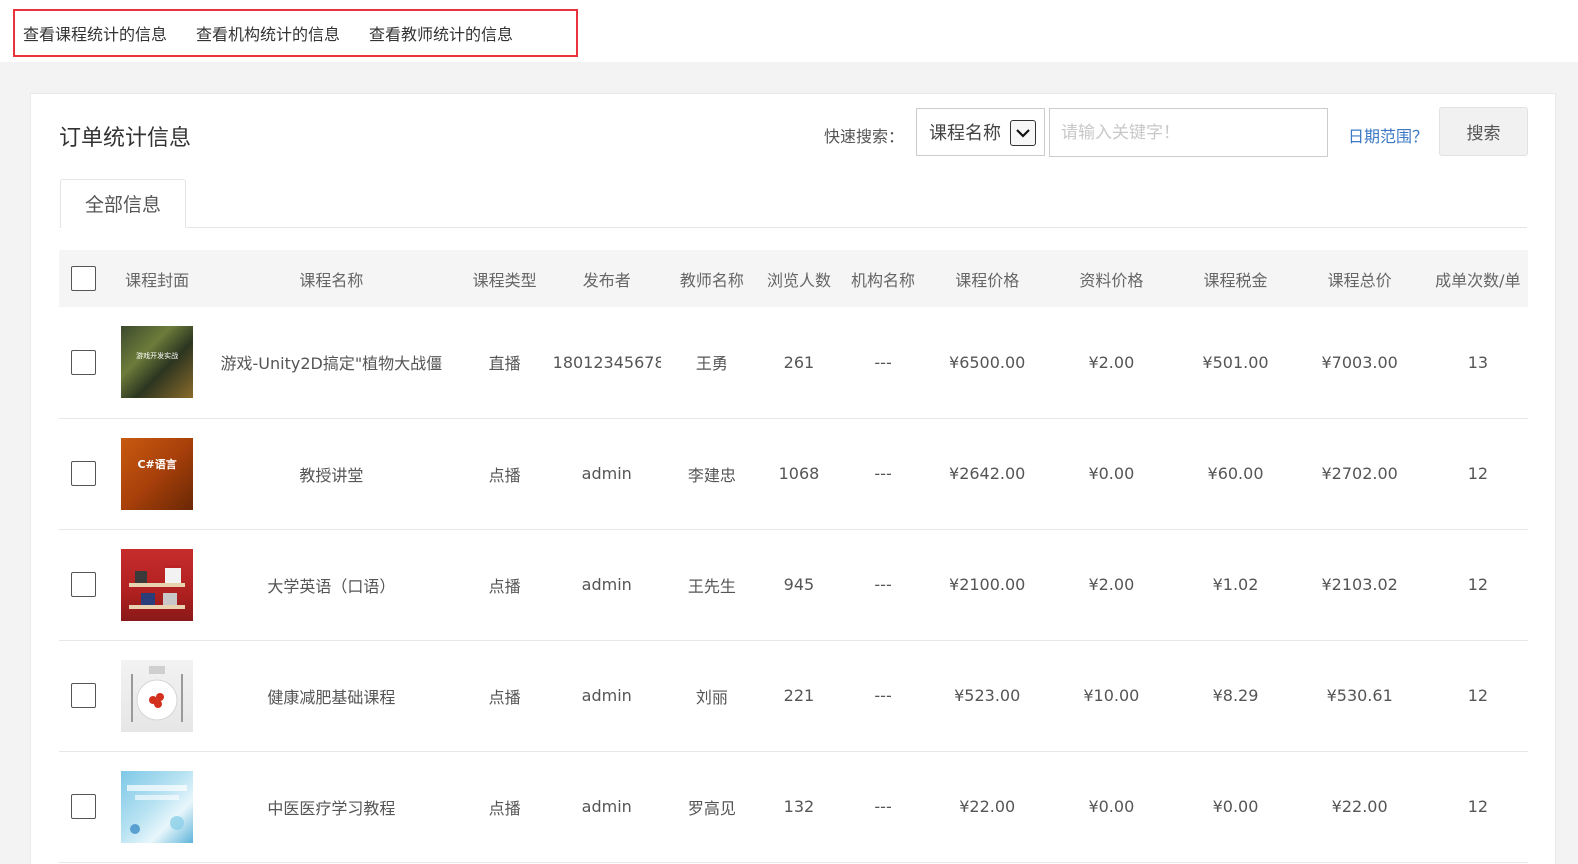  Describe the element at coordinates (987, 695) in the screenshot. I see `course-price: ¥523.00` at that location.